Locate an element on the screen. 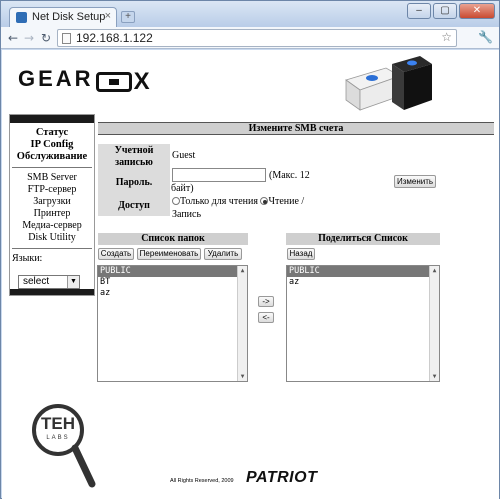 The width and height of the screenshot is (500, 499). radio-read-only is located at coordinates (176, 201).